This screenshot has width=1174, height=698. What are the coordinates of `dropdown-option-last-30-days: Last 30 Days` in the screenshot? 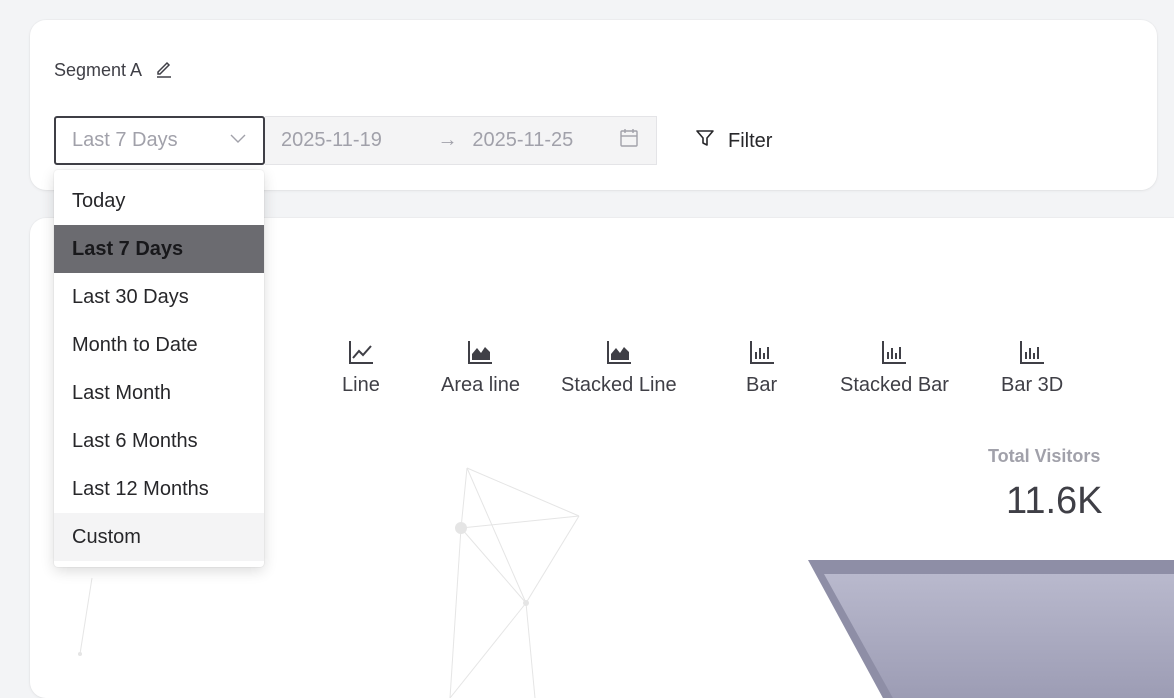 It's located at (159, 297).